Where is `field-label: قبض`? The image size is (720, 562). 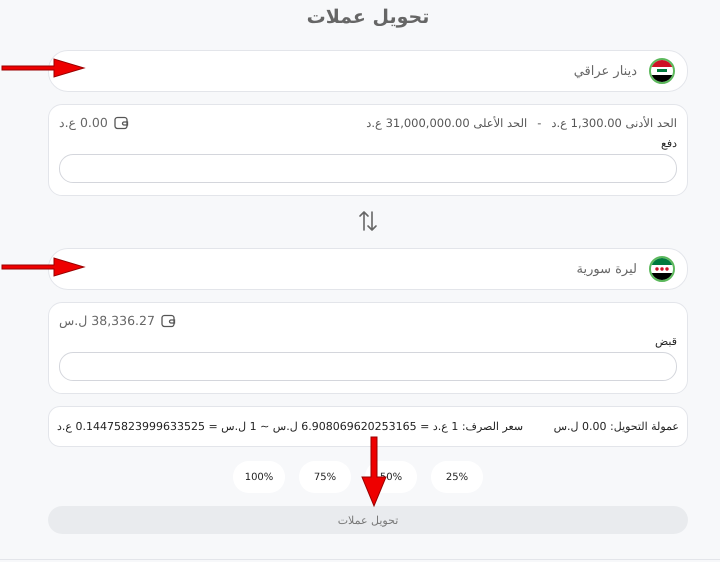 field-label: قبض is located at coordinates (665, 341).